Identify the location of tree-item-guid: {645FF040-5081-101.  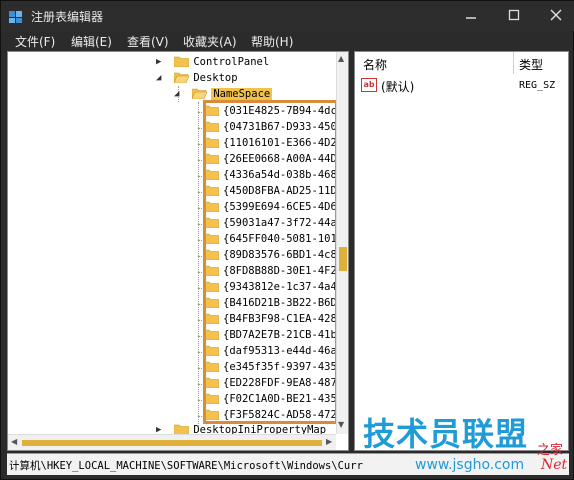
(270, 240).